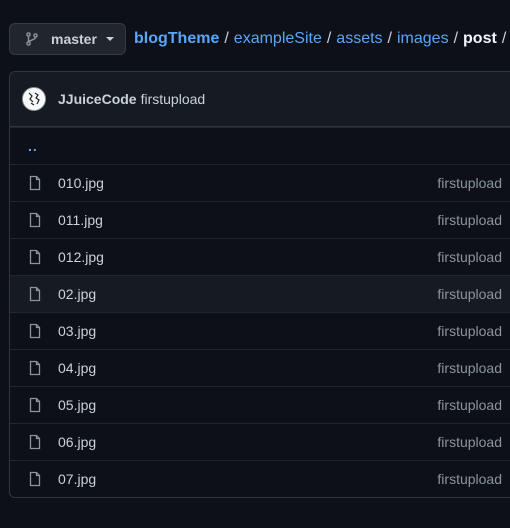 The height and width of the screenshot is (528, 510). Describe the element at coordinates (423, 39) in the screenshot. I see `breadcrumb-link-images: images` at that location.